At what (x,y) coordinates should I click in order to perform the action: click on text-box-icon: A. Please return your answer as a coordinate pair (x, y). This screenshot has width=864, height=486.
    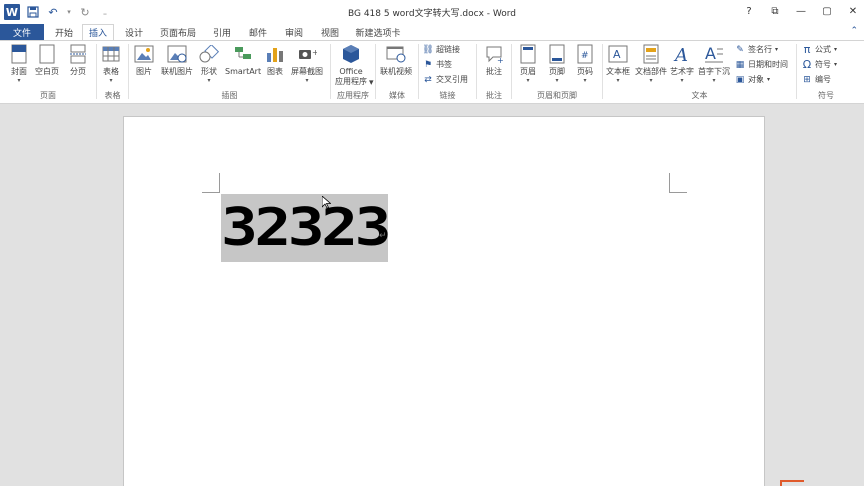
    Looking at the image, I should click on (618, 54).